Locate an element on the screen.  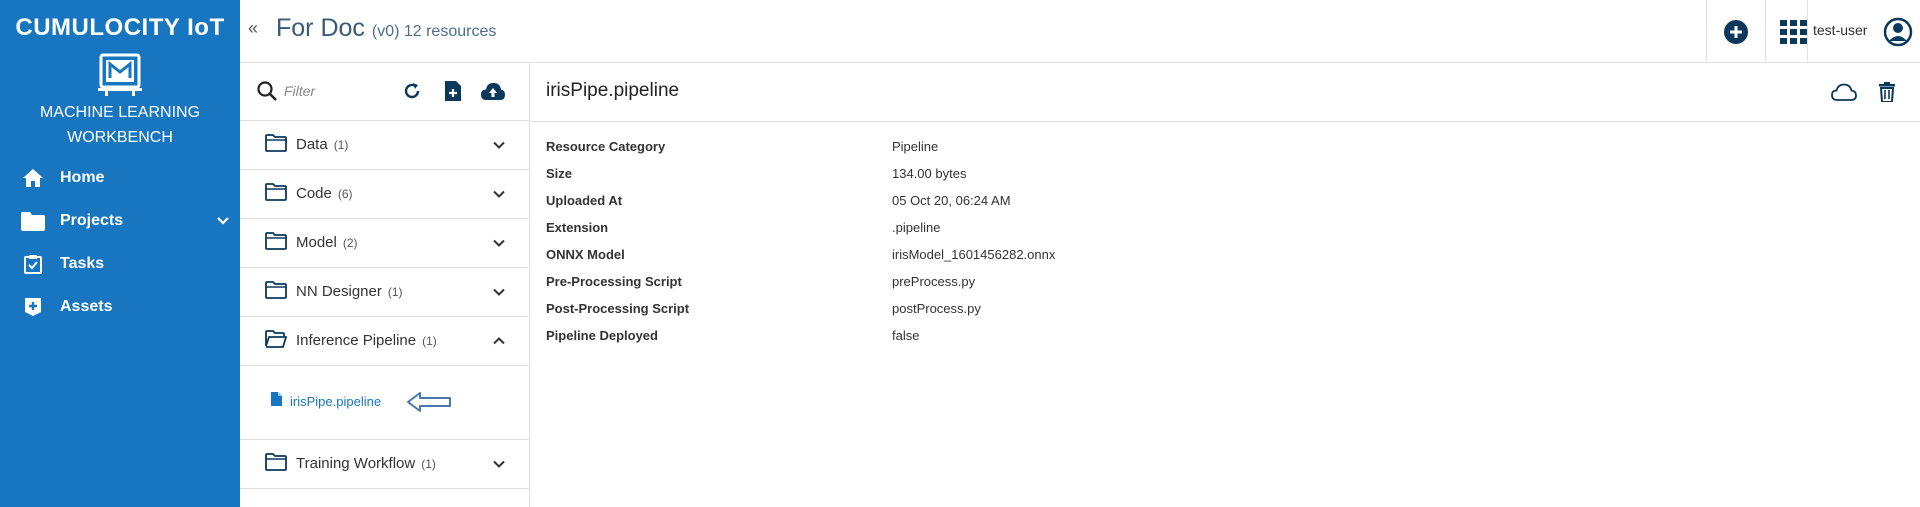
property-value: irisModel_1601456282.onnx is located at coordinates (974, 254).